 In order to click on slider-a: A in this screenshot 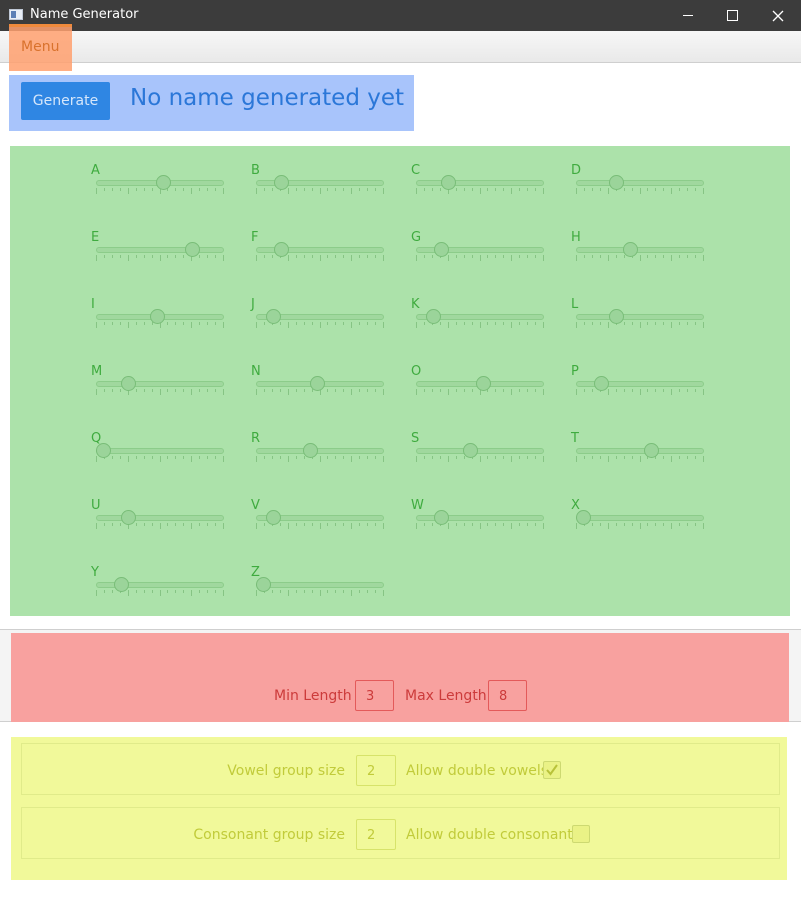, I will do `click(158, 183)`.